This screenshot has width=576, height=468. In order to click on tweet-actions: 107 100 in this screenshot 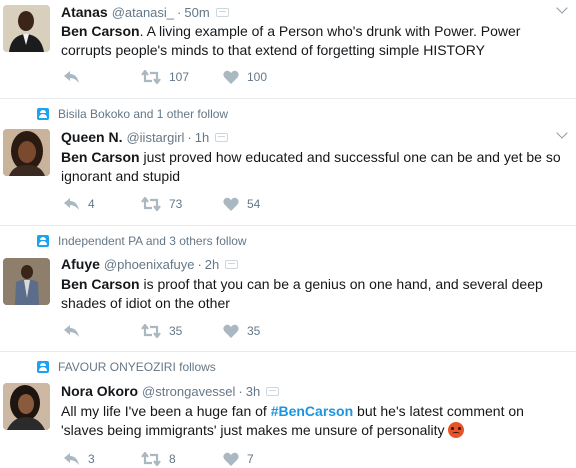, I will do `click(211, 77)`.